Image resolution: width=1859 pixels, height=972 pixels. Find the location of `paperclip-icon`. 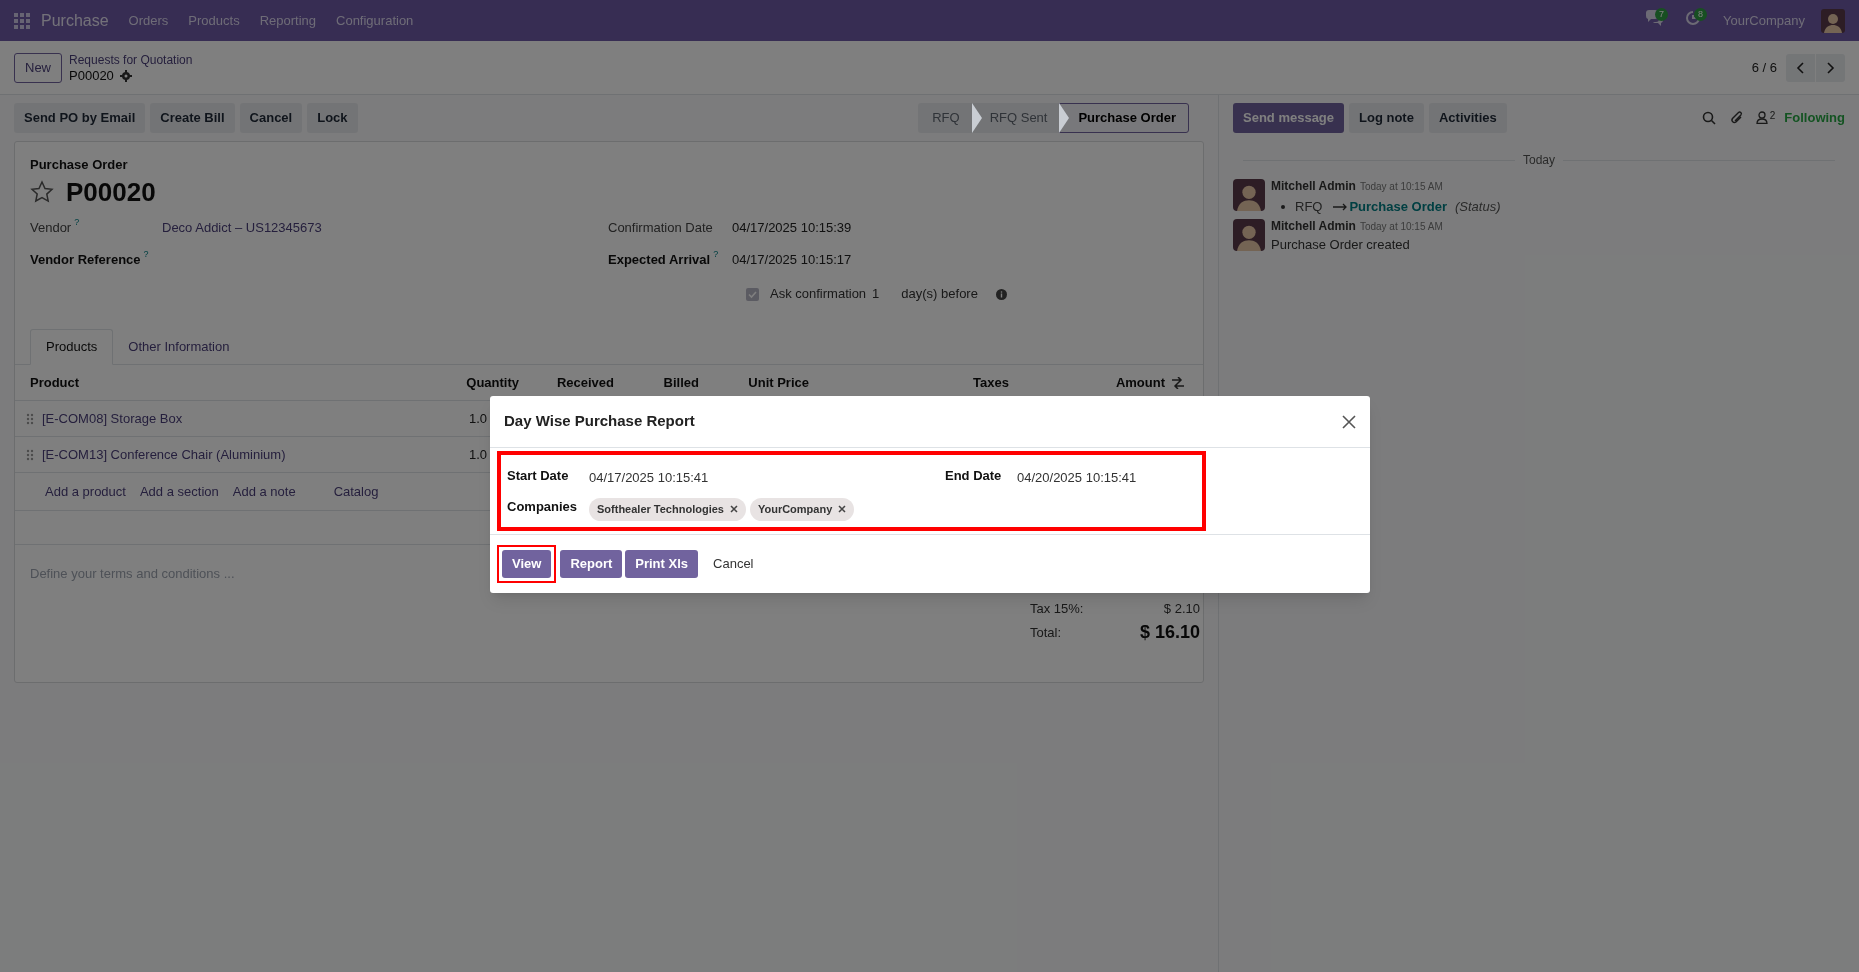

paperclip-icon is located at coordinates (1736, 117).